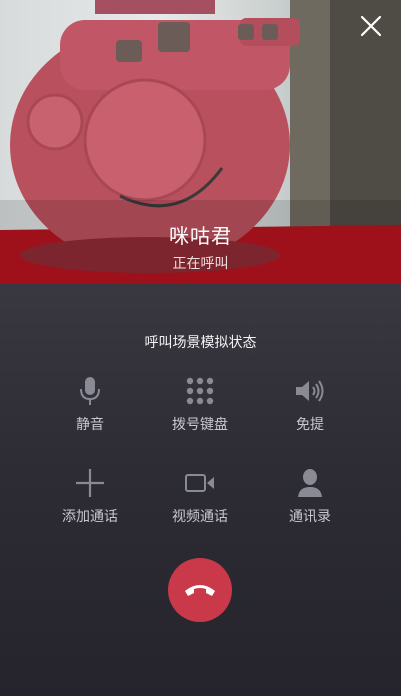 Image resolution: width=401 pixels, height=696 pixels. I want to click on caller-name: 咪咕君, so click(200, 236).